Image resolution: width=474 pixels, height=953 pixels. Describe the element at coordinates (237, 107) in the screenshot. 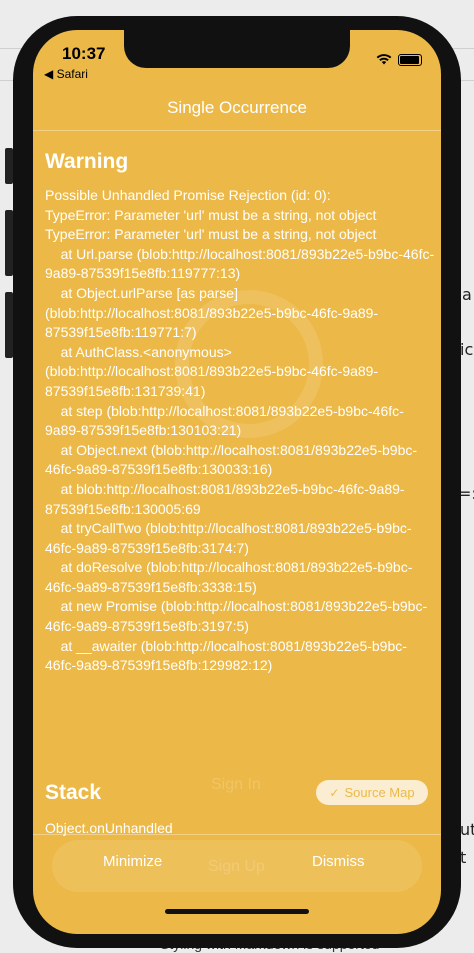

I see `page-title: Single Occurrence` at that location.